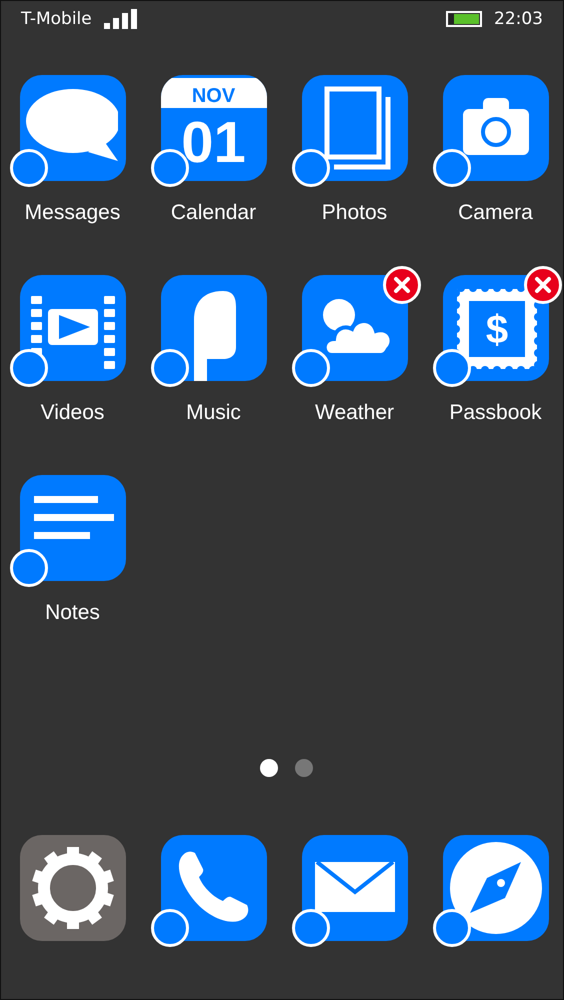  What do you see at coordinates (72, 213) in the screenshot?
I see `app-label: Messages` at bounding box center [72, 213].